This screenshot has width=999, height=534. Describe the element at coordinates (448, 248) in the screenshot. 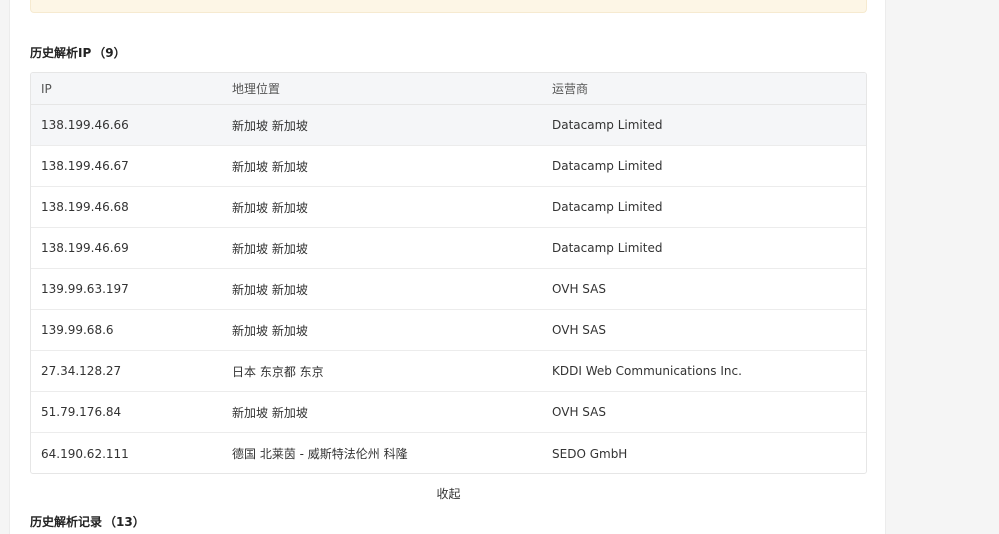

I see `table-row: 138.199.46.69 新加坡 新加坡 Datacamp Limited` at that location.